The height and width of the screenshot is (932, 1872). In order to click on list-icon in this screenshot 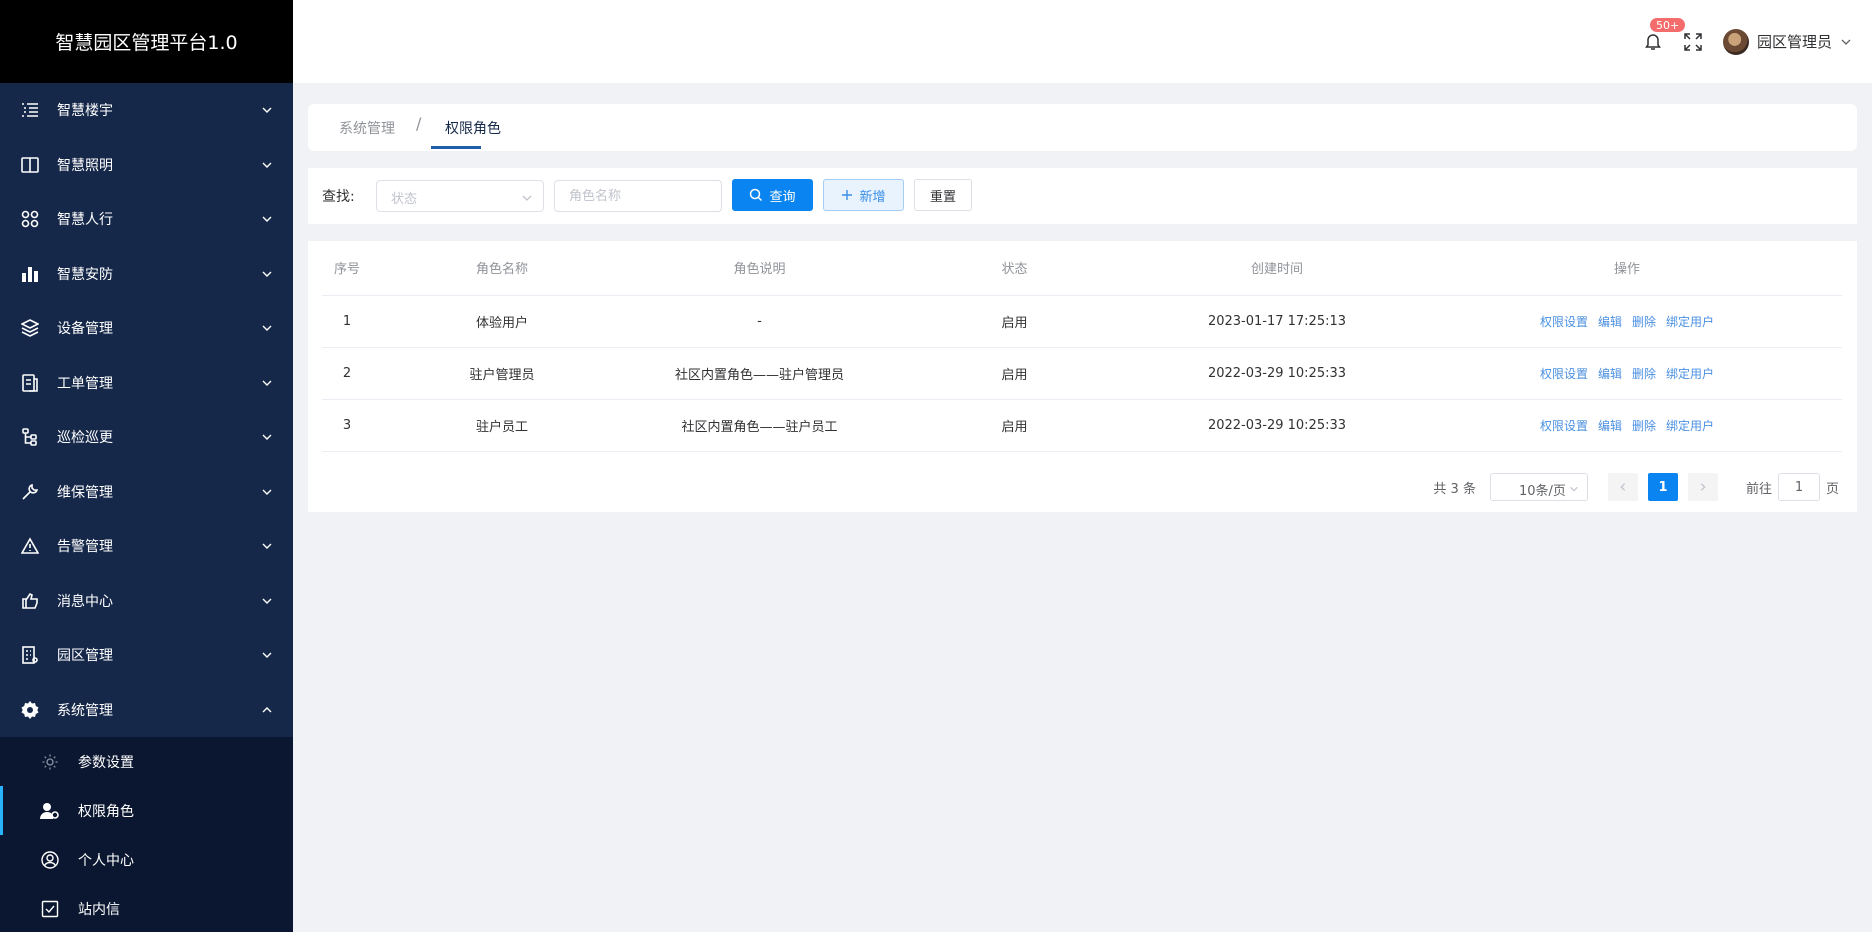, I will do `click(30, 110)`.